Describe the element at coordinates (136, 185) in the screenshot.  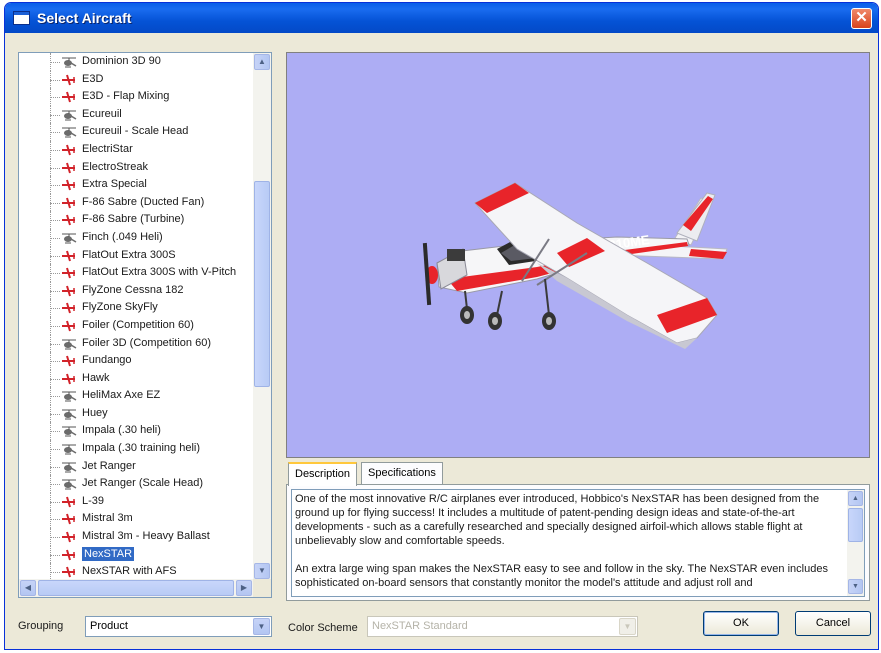
I see `list-item: Extra Special` at that location.